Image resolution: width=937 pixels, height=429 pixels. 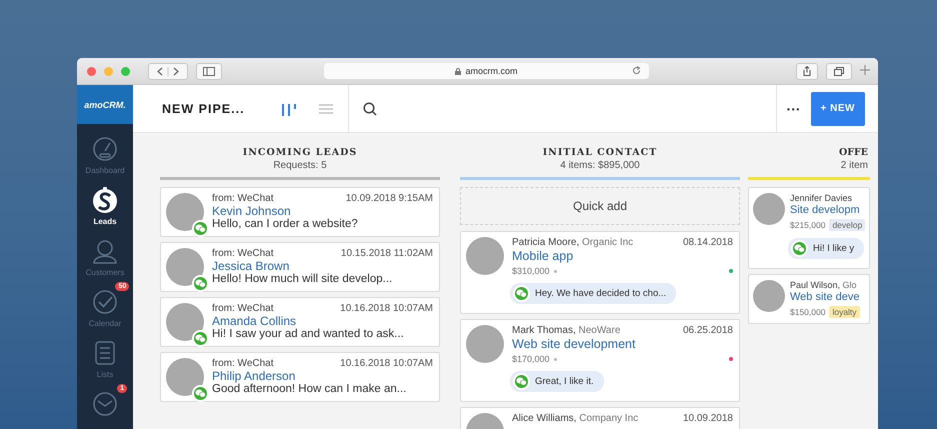 I want to click on address-bar: amocrm.com, so click(x=486, y=71).